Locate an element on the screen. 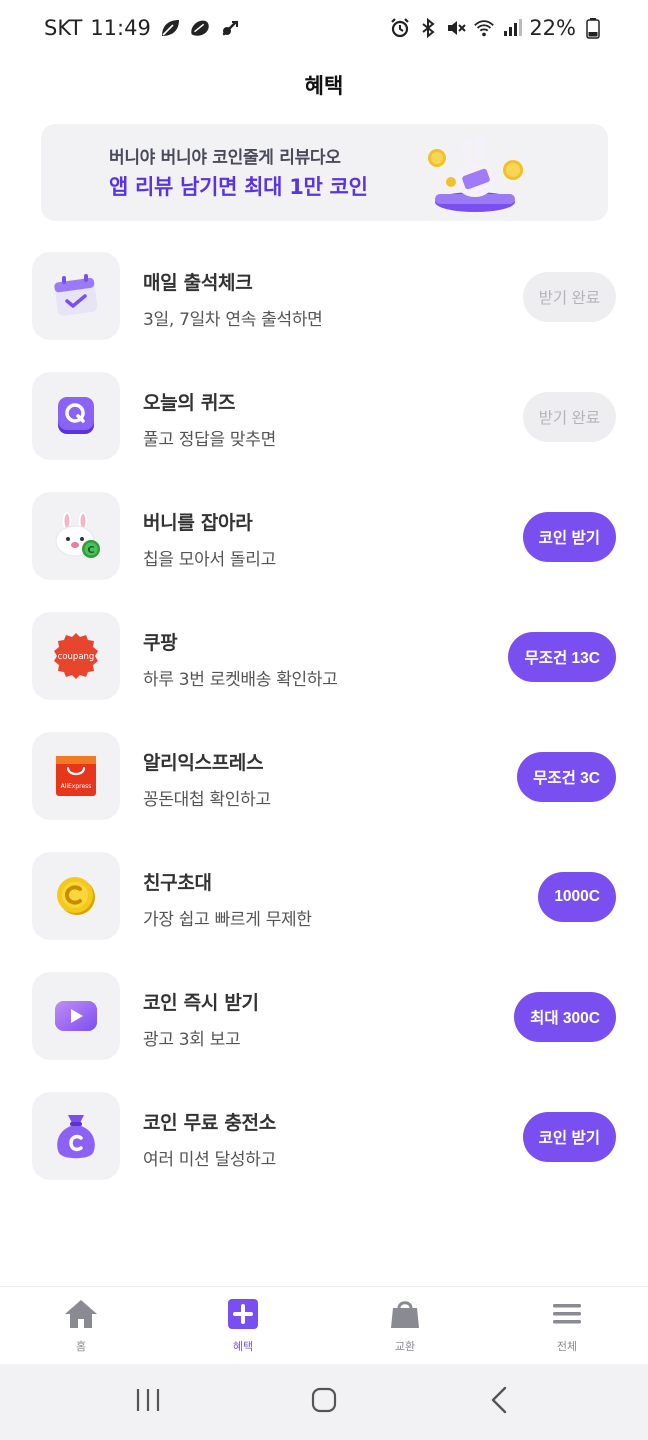 The height and width of the screenshot is (1440, 648). bluetooth-icon is located at coordinates (428, 28).